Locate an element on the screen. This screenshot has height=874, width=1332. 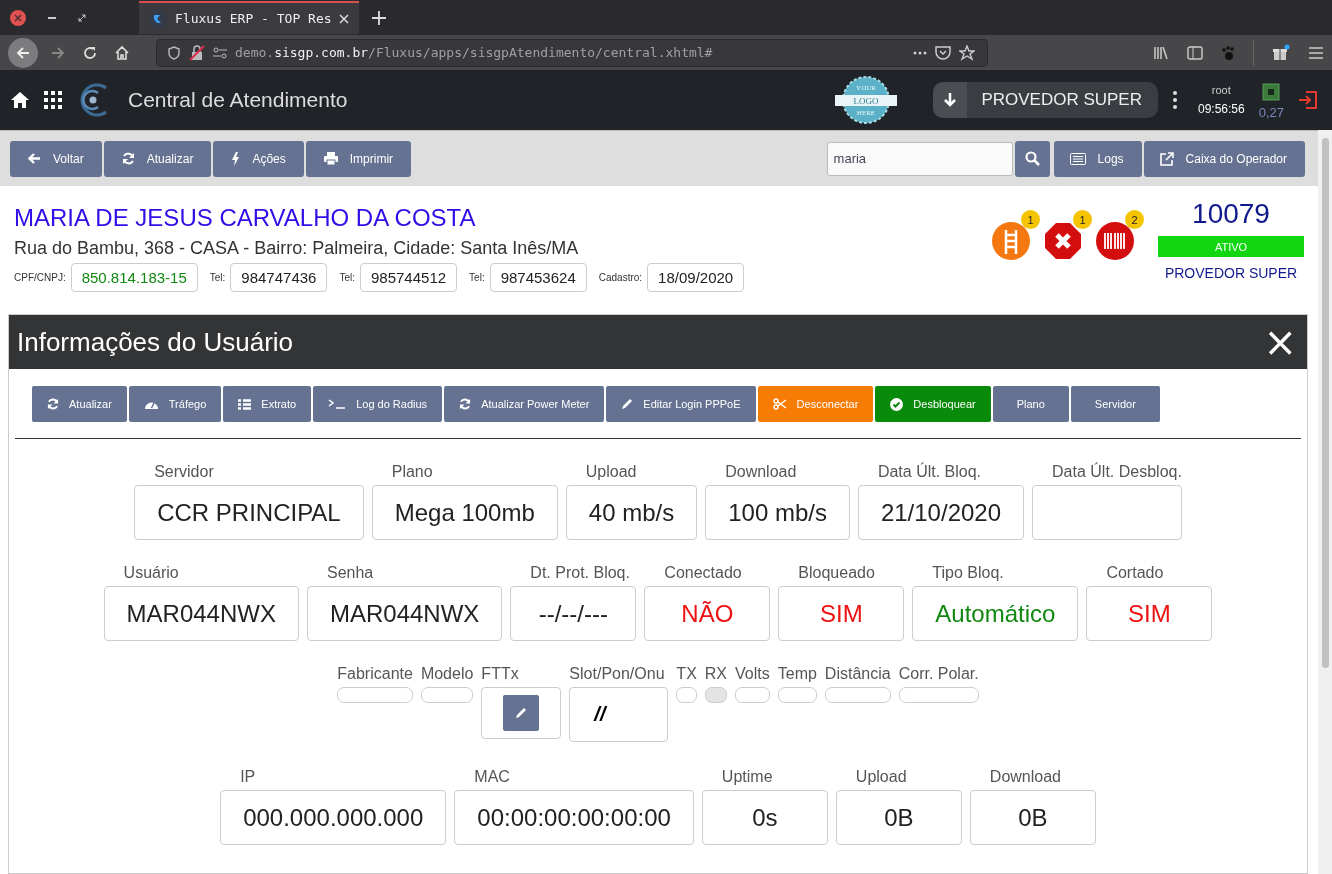
apps-grid-icon is located at coordinates (53, 100).